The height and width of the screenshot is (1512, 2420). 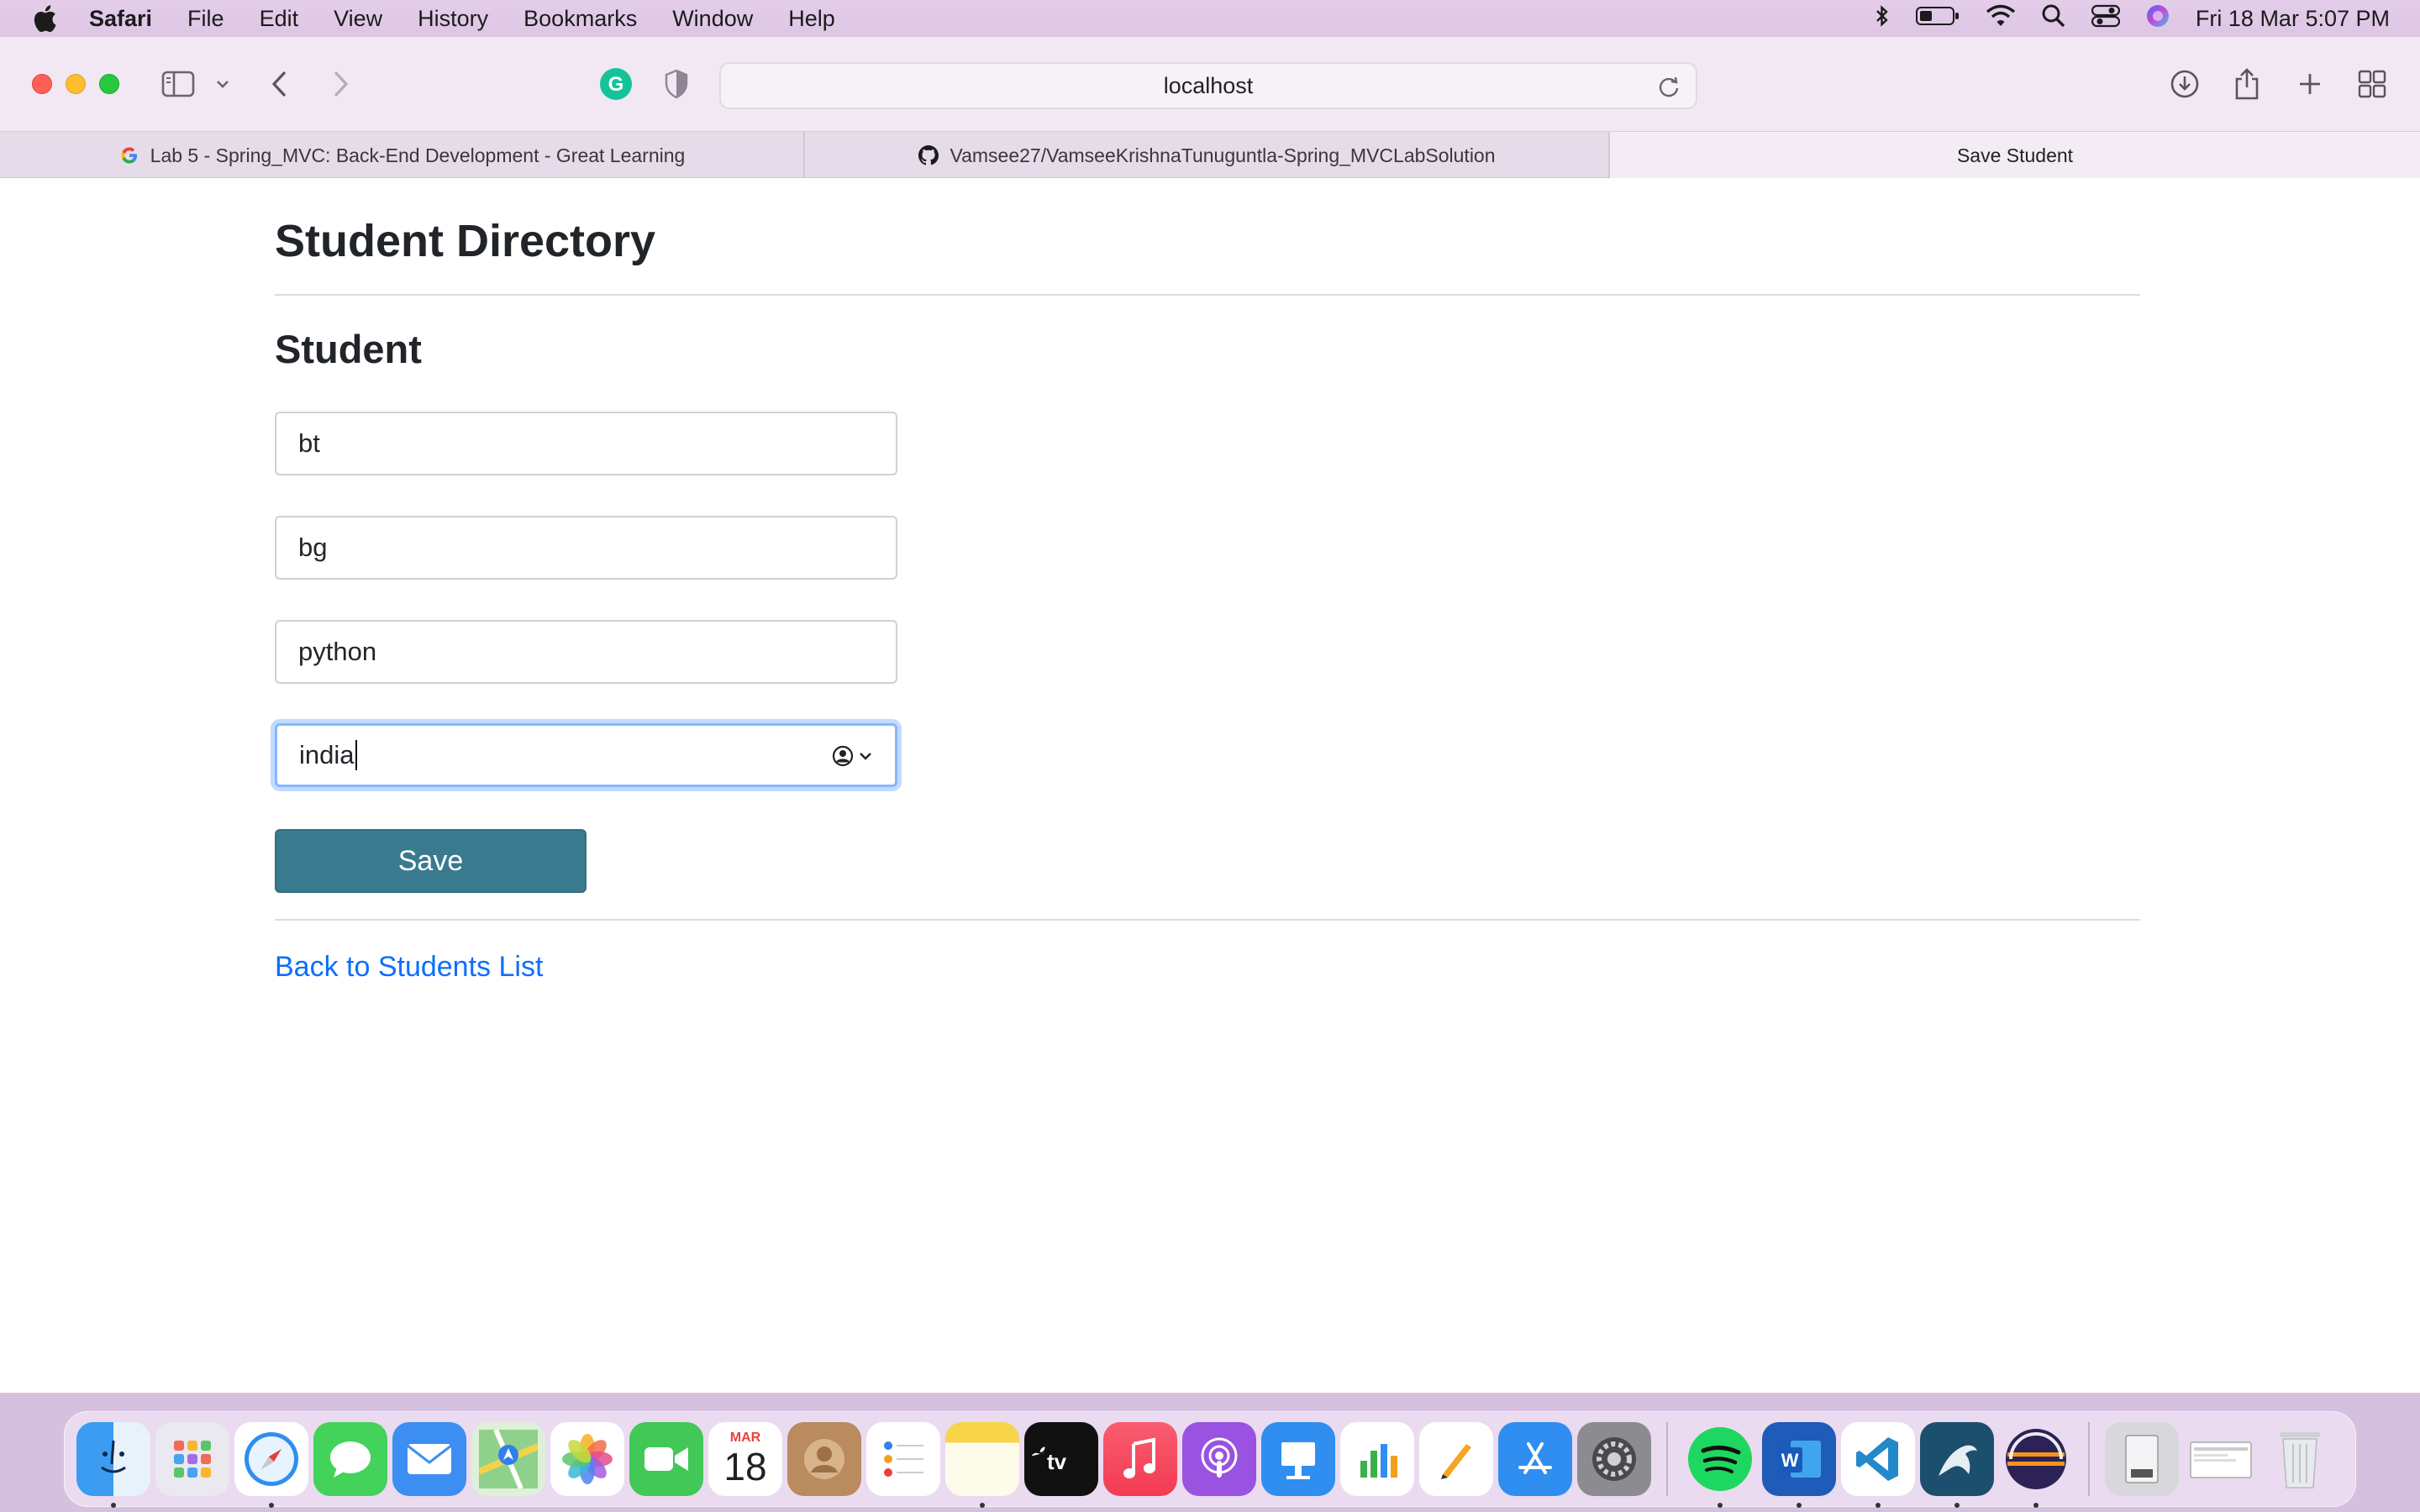 What do you see at coordinates (586, 443) in the screenshot?
I see `first-name-input: bt` at bounding box center [586, 443].